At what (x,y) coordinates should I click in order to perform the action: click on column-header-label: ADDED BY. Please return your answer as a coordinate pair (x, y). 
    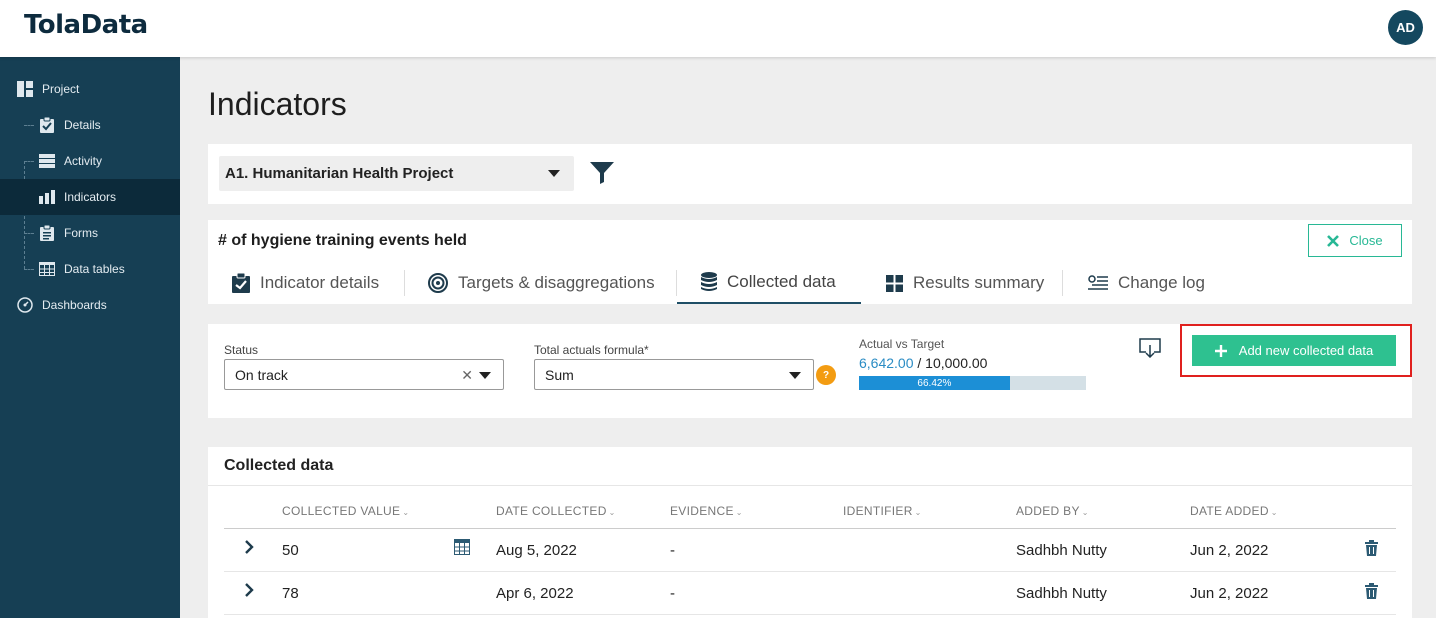
    Looking at the image, I should click on (1048, 511).